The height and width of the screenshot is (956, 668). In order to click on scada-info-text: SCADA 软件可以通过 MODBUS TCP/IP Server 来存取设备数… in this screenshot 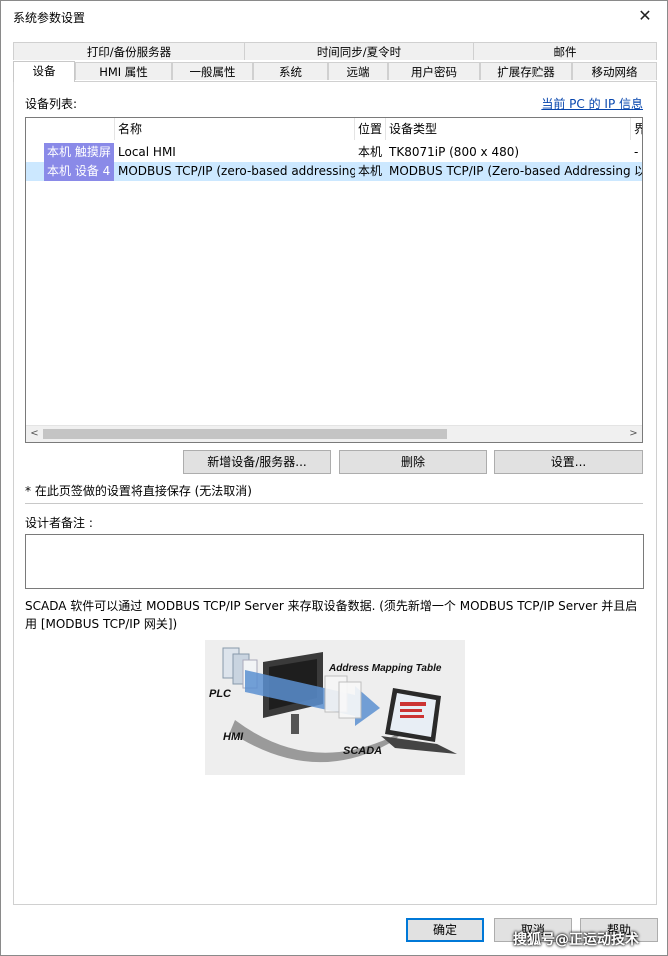, I will do `click(331, 615)`.